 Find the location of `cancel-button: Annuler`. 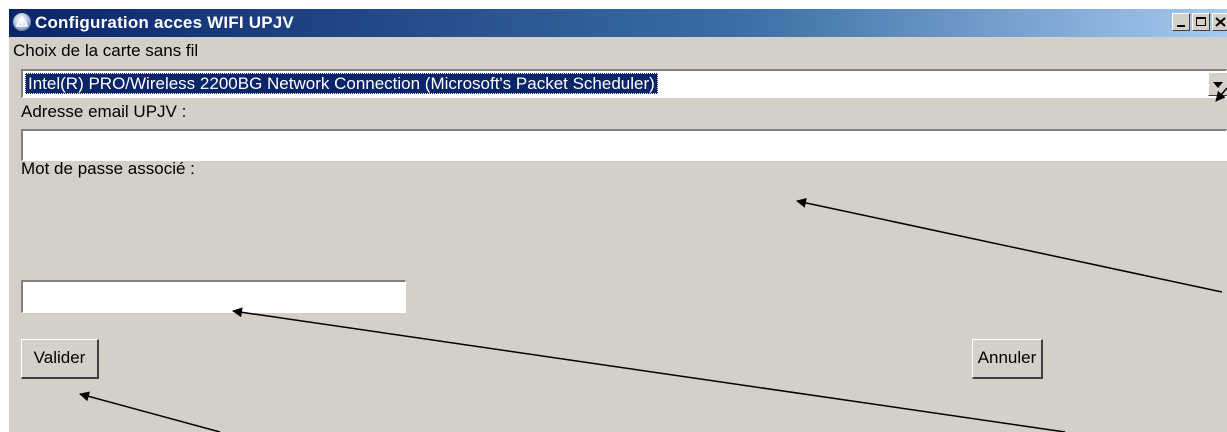

cancel-button: Annuler is located at coordinates (1007, 359).